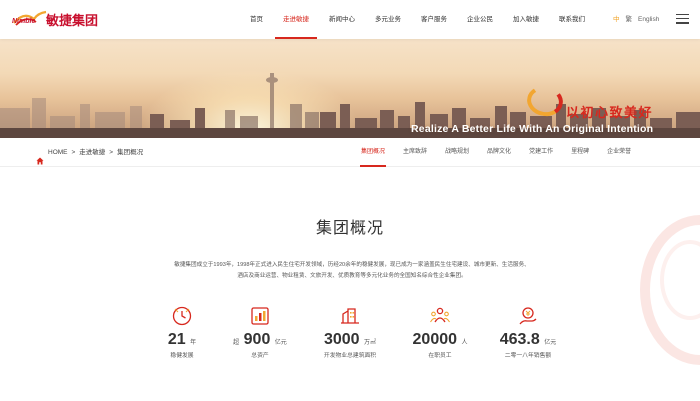  I want to click on stat-assets: 超 900 亿元 总资产, so click(260, 332).